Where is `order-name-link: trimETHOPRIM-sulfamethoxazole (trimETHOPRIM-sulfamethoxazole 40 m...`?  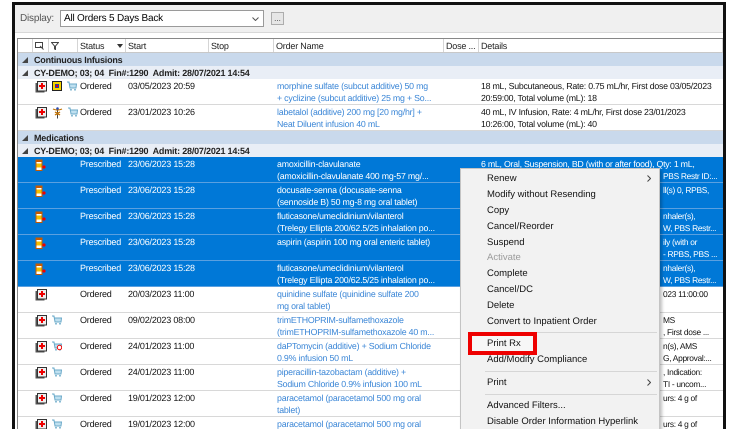 order-name-link: trimETHOPRIM-sulfamethoxazole (trimETHOPRIM-sulfamethoxazole 40 m... is located at coordinates (359, 325).